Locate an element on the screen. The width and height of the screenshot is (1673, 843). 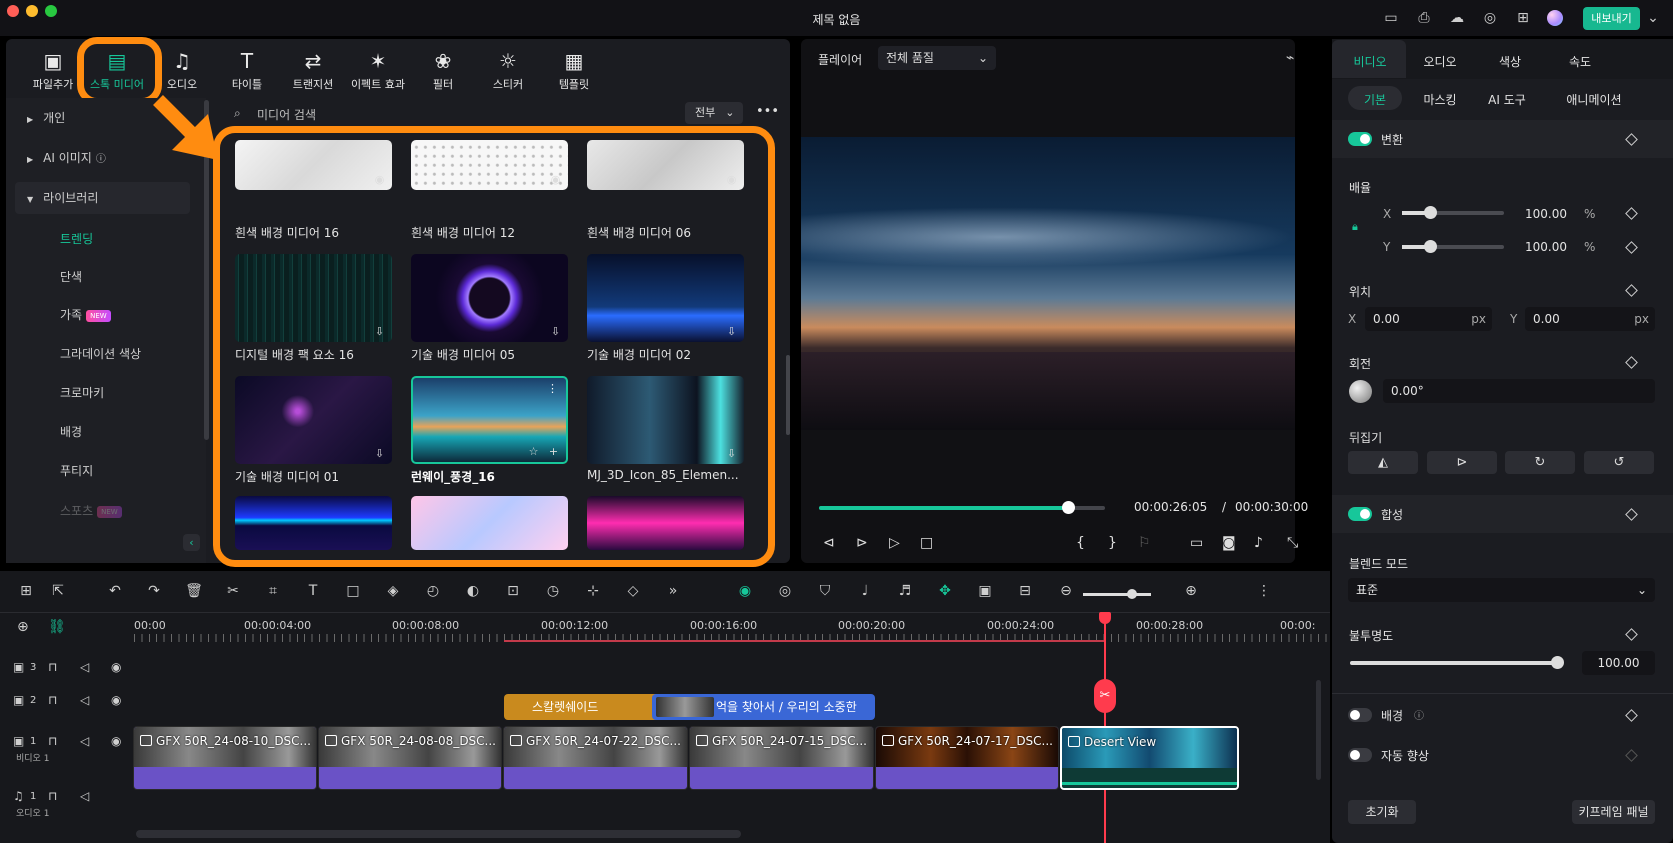
opacity-input: 100.00 is located at coordinates (1618, 663).